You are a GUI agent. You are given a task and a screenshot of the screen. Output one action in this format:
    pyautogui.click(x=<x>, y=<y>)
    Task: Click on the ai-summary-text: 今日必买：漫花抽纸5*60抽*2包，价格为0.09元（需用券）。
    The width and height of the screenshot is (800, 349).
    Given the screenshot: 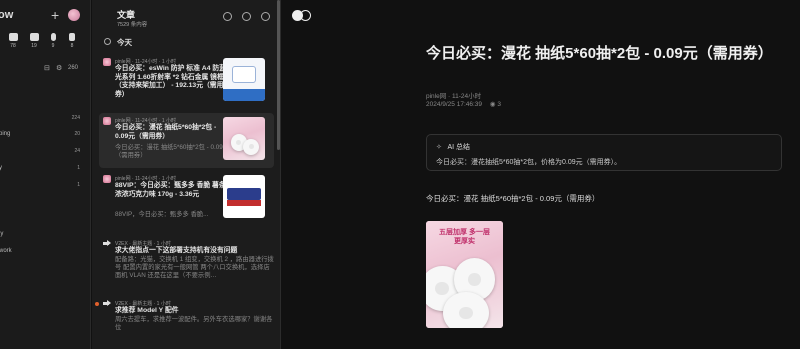 What is the action you would take?
    pyautogui.click(x=529, y=162)
    